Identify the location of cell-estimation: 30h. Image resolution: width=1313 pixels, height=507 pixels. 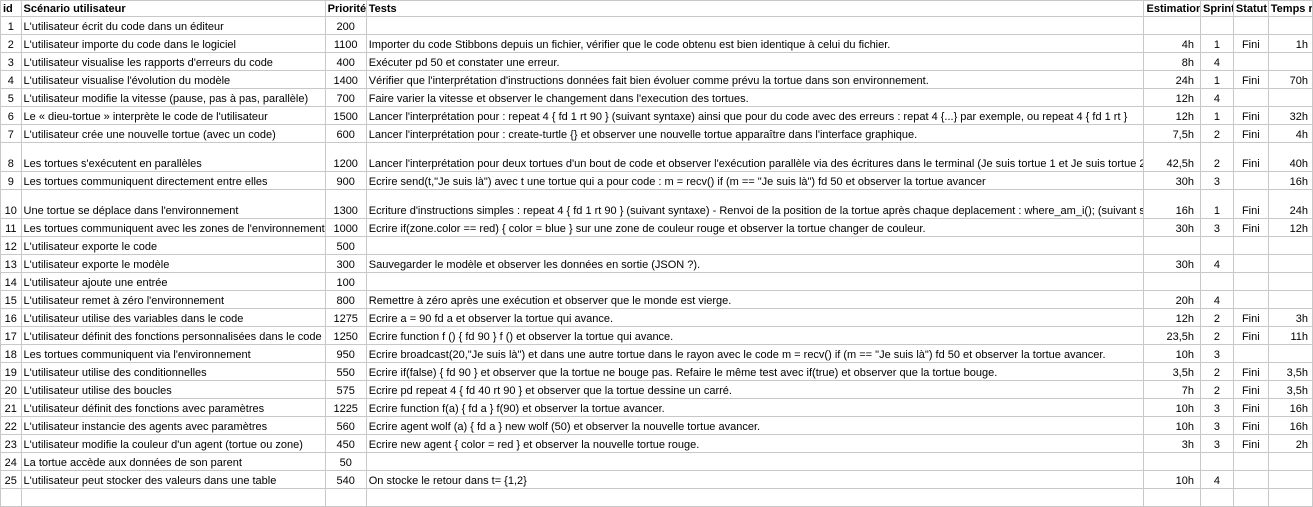
(1172, 227).